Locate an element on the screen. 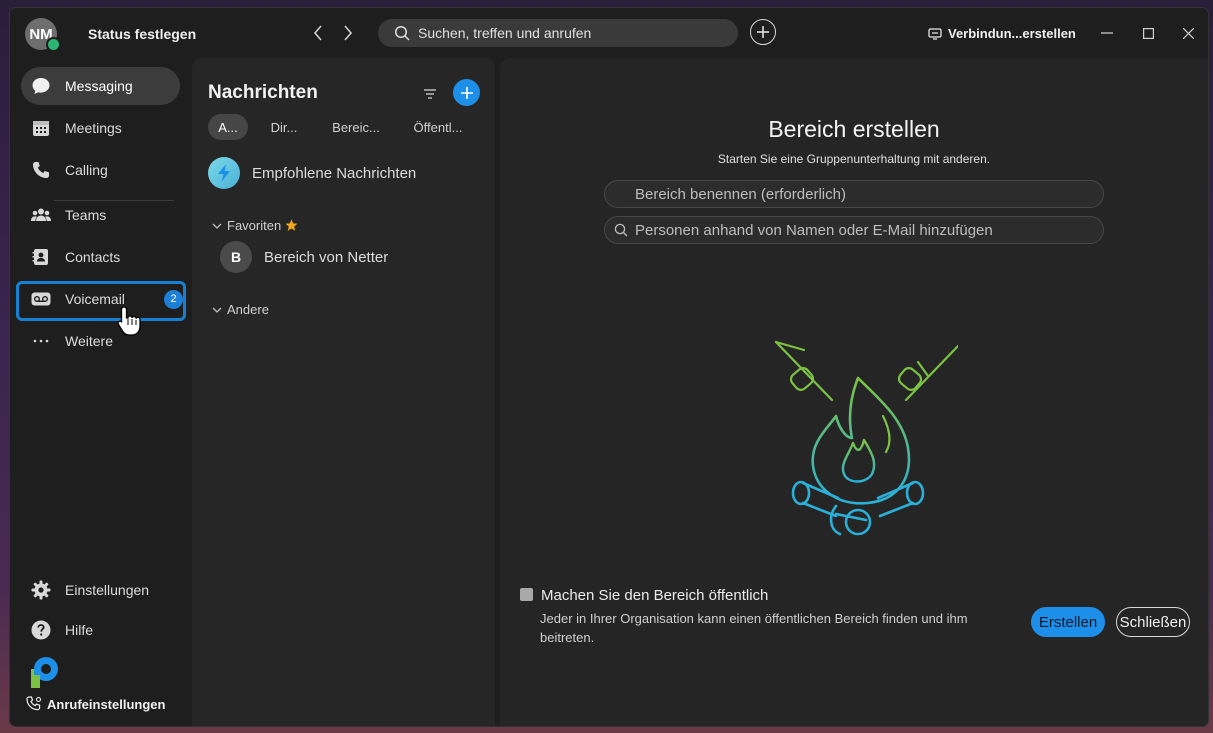 This screenshot has width=1213, height=733. campfire-illustration is located at coordinates (859, 445).